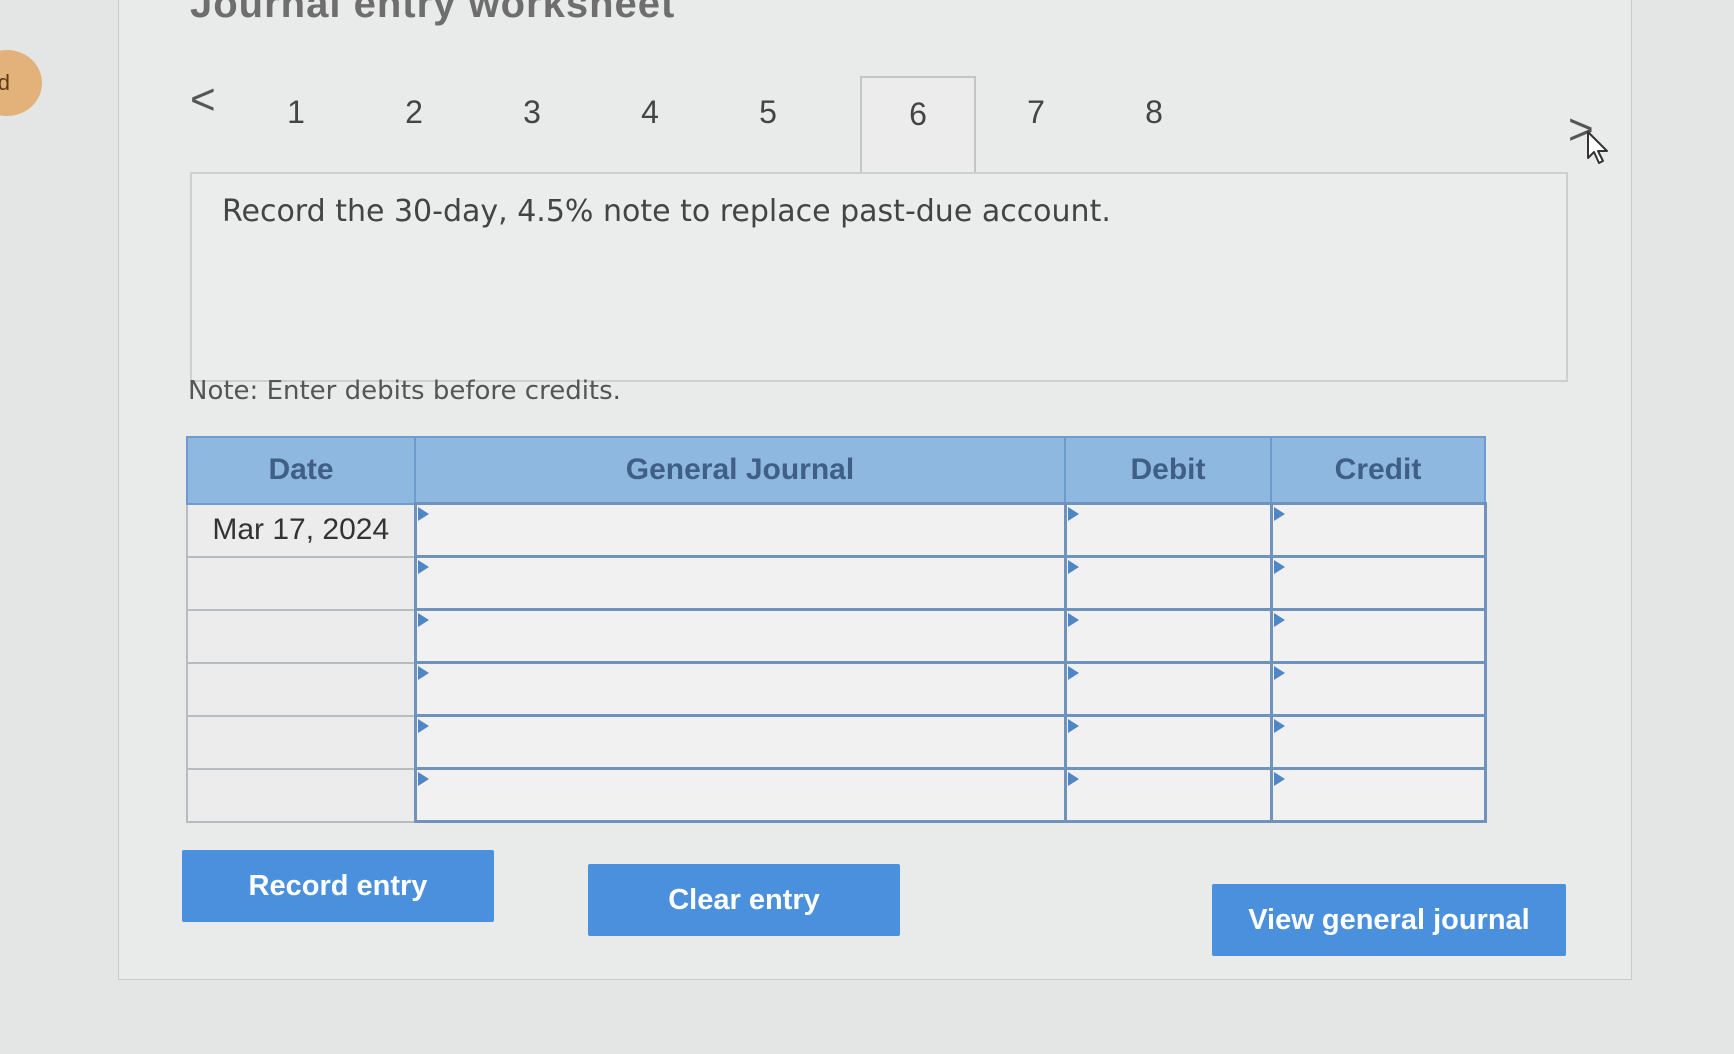 This screenshot has height=1054, width=1734. I want to click on clear-entry-button: Clear entry, so click(744, 900).